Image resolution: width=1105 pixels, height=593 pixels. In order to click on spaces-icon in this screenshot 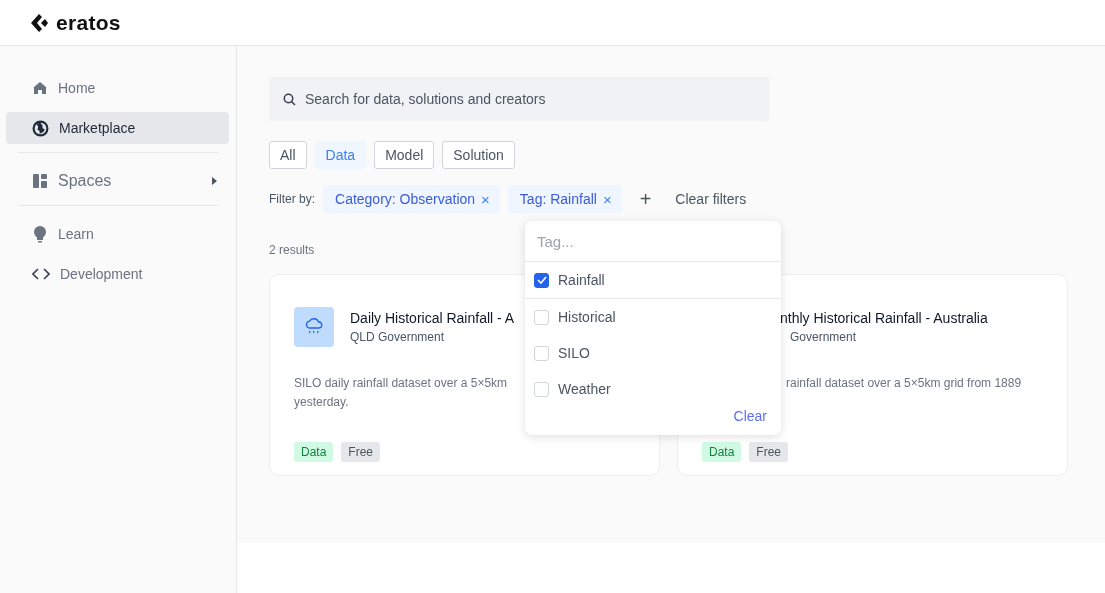, I will do `click(40, 181)`.